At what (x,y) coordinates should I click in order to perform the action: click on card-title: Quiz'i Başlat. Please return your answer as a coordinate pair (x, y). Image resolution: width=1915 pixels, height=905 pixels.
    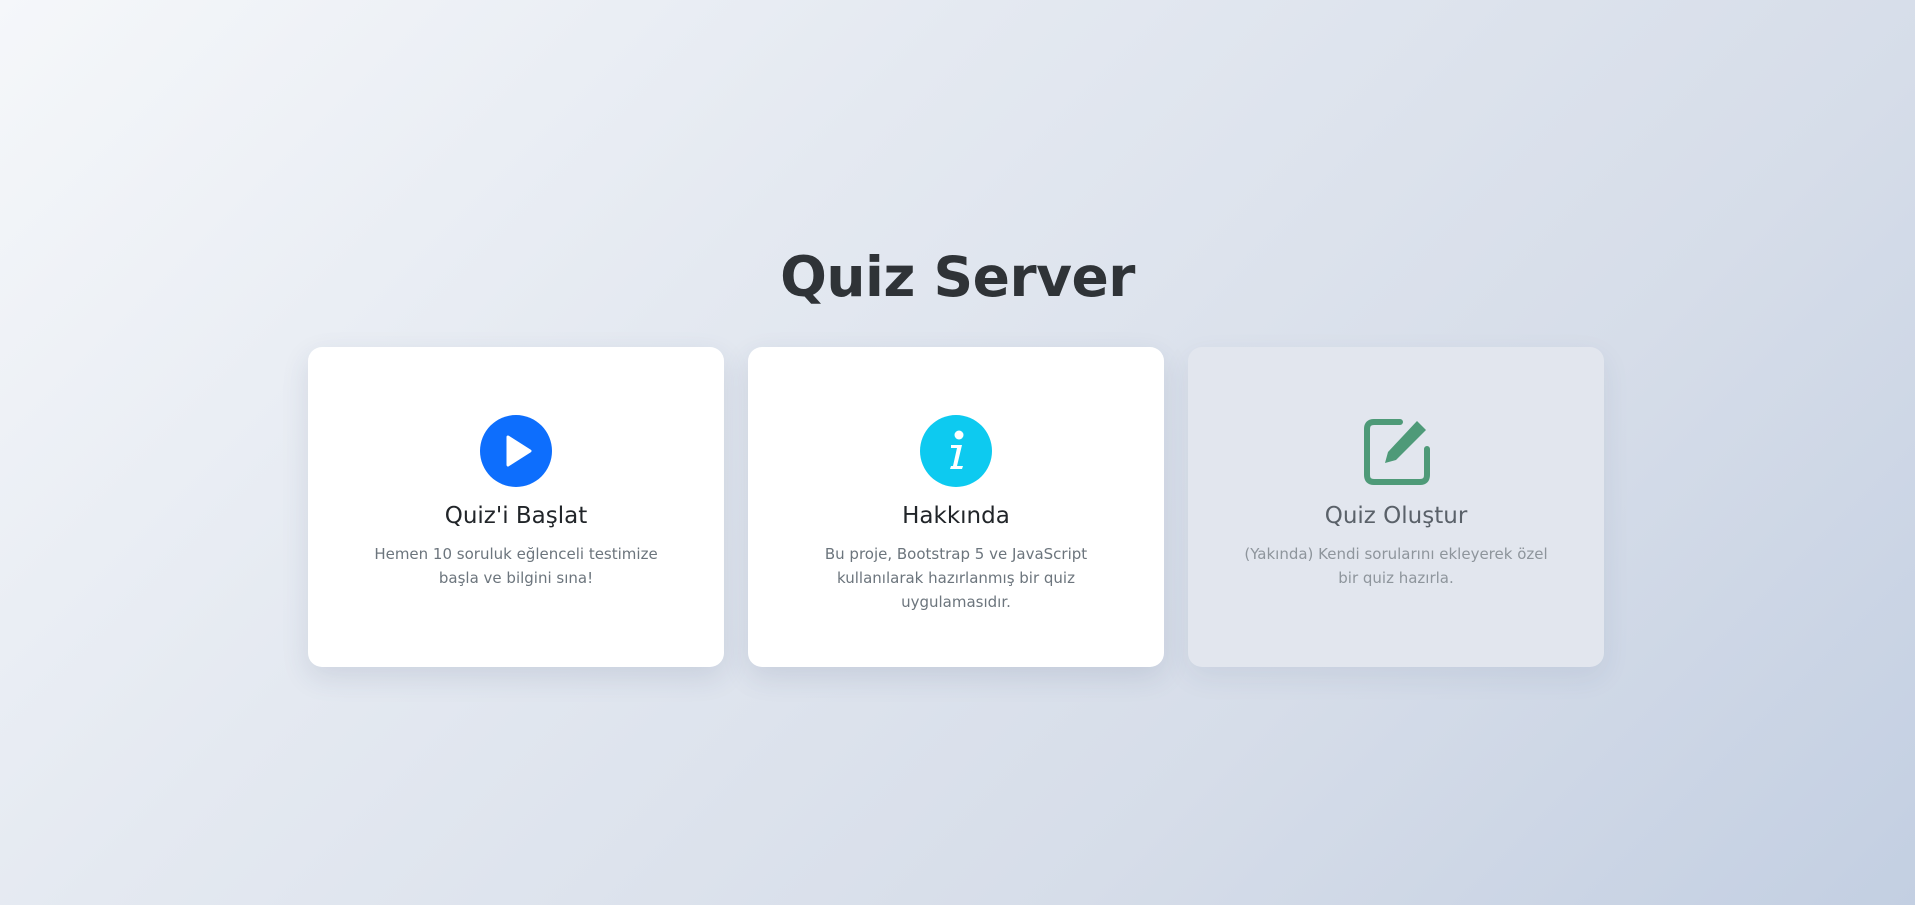
    Looking at the image, I should click on (516, 516).